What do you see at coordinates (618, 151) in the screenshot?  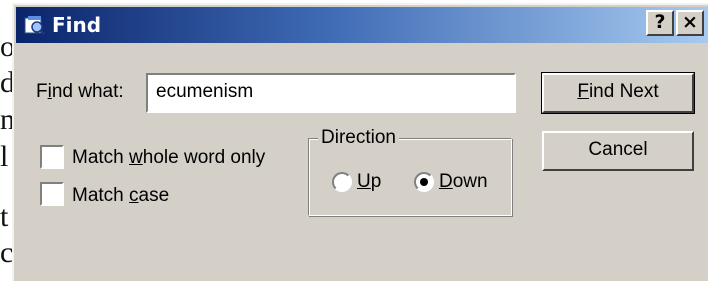 I see `cancel-button: Cancel` at bounding box center [618, 151].